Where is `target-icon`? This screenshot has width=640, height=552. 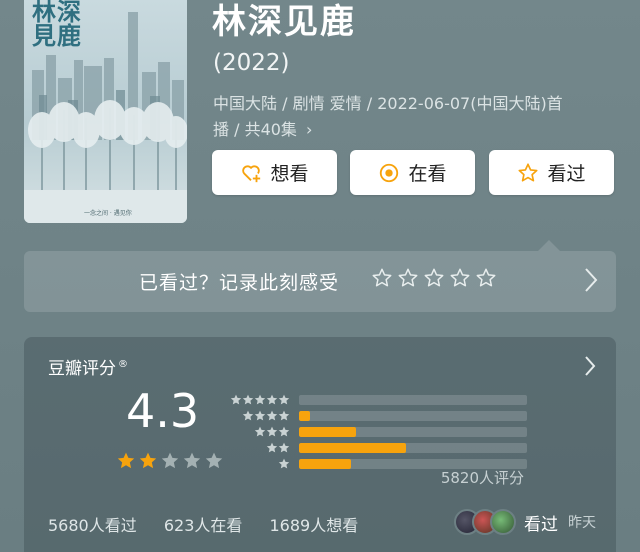 target-icon is located at coordinates (389, 172).